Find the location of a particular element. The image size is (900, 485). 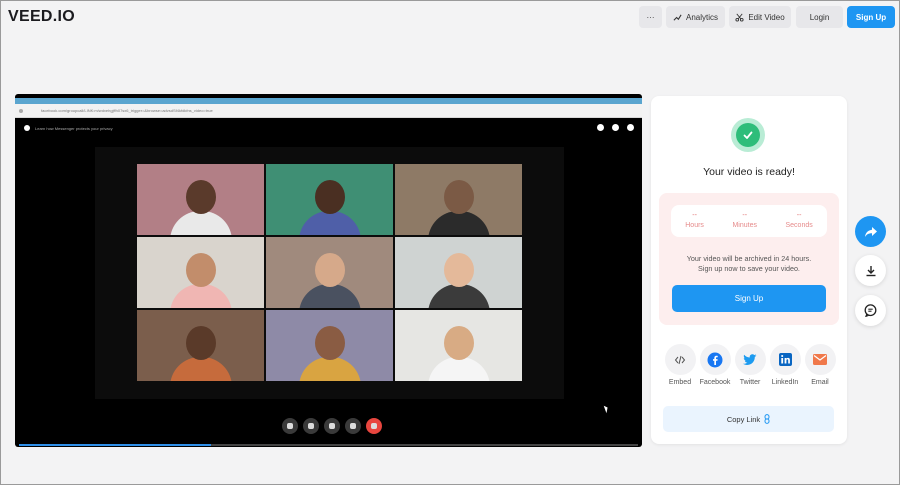

facebook-icon is located at coordinates (715, 359).